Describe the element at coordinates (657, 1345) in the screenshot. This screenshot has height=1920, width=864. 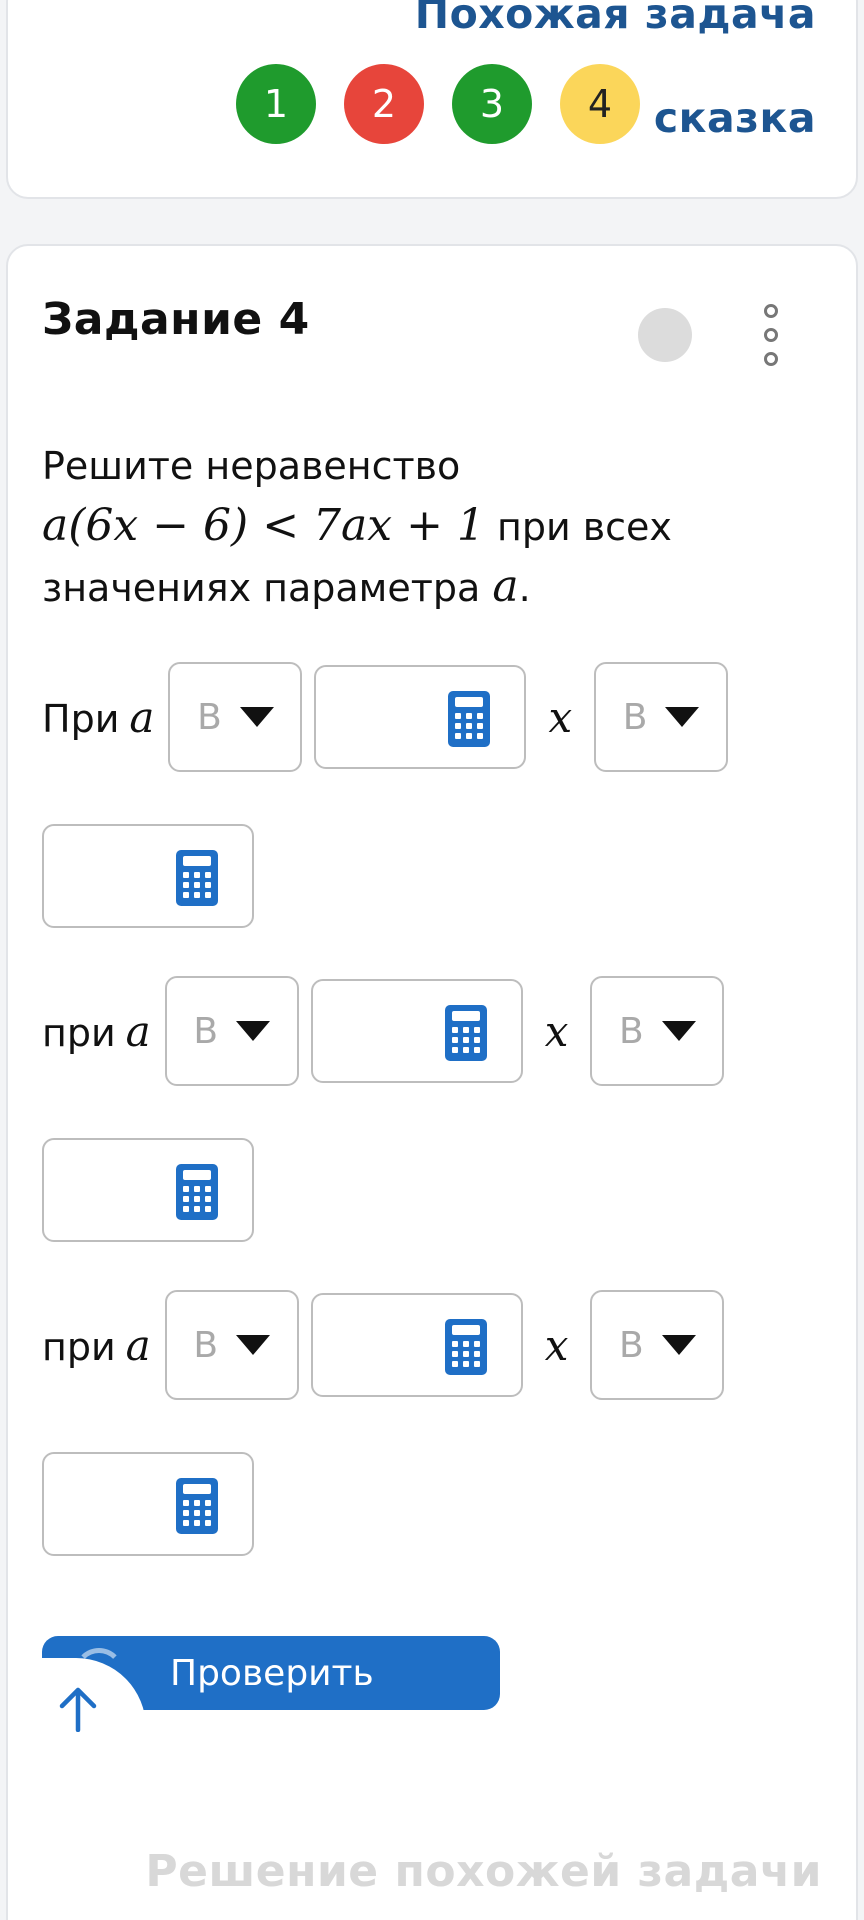
I see `solution-select-3: B` at that location.